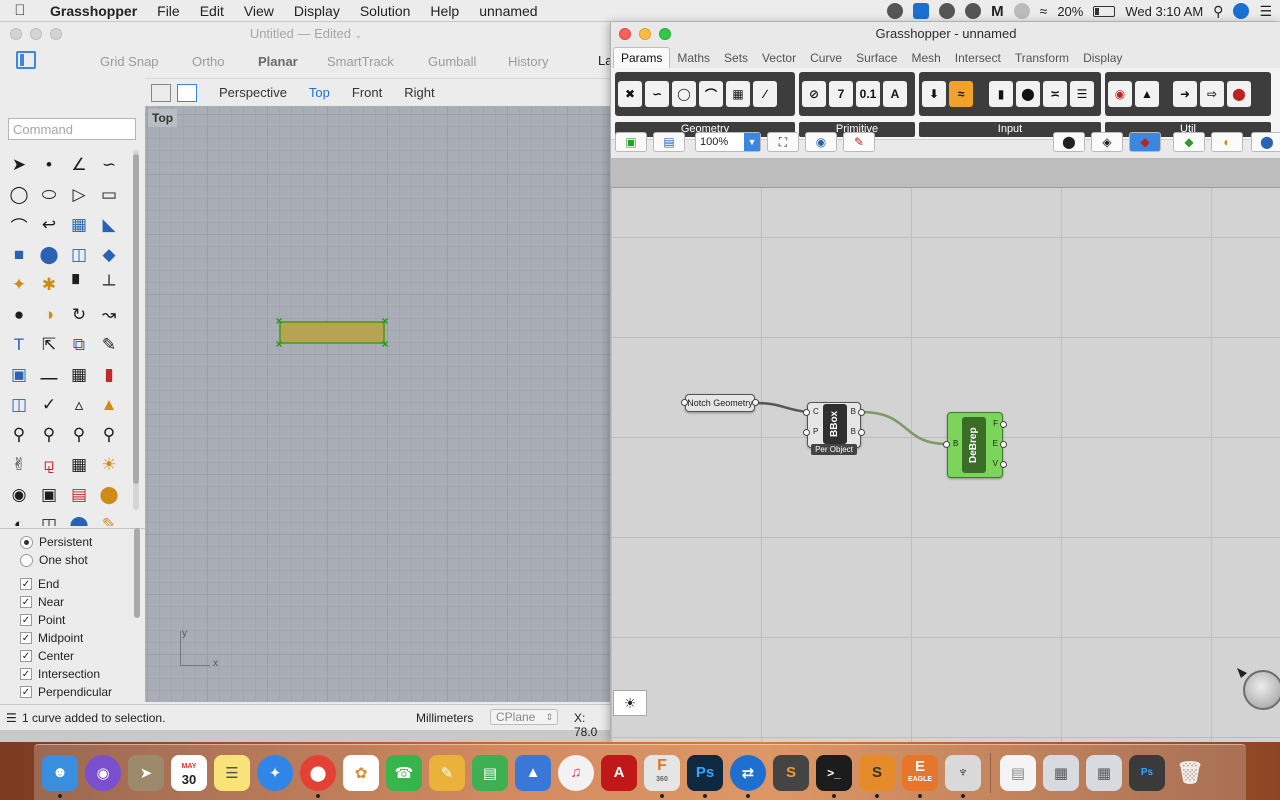 The image size is (1280, 800). What do you see at coordinates (161, 92) in the screenshot?
I see `four-viewports-icon` at bounding box center [161, 92].